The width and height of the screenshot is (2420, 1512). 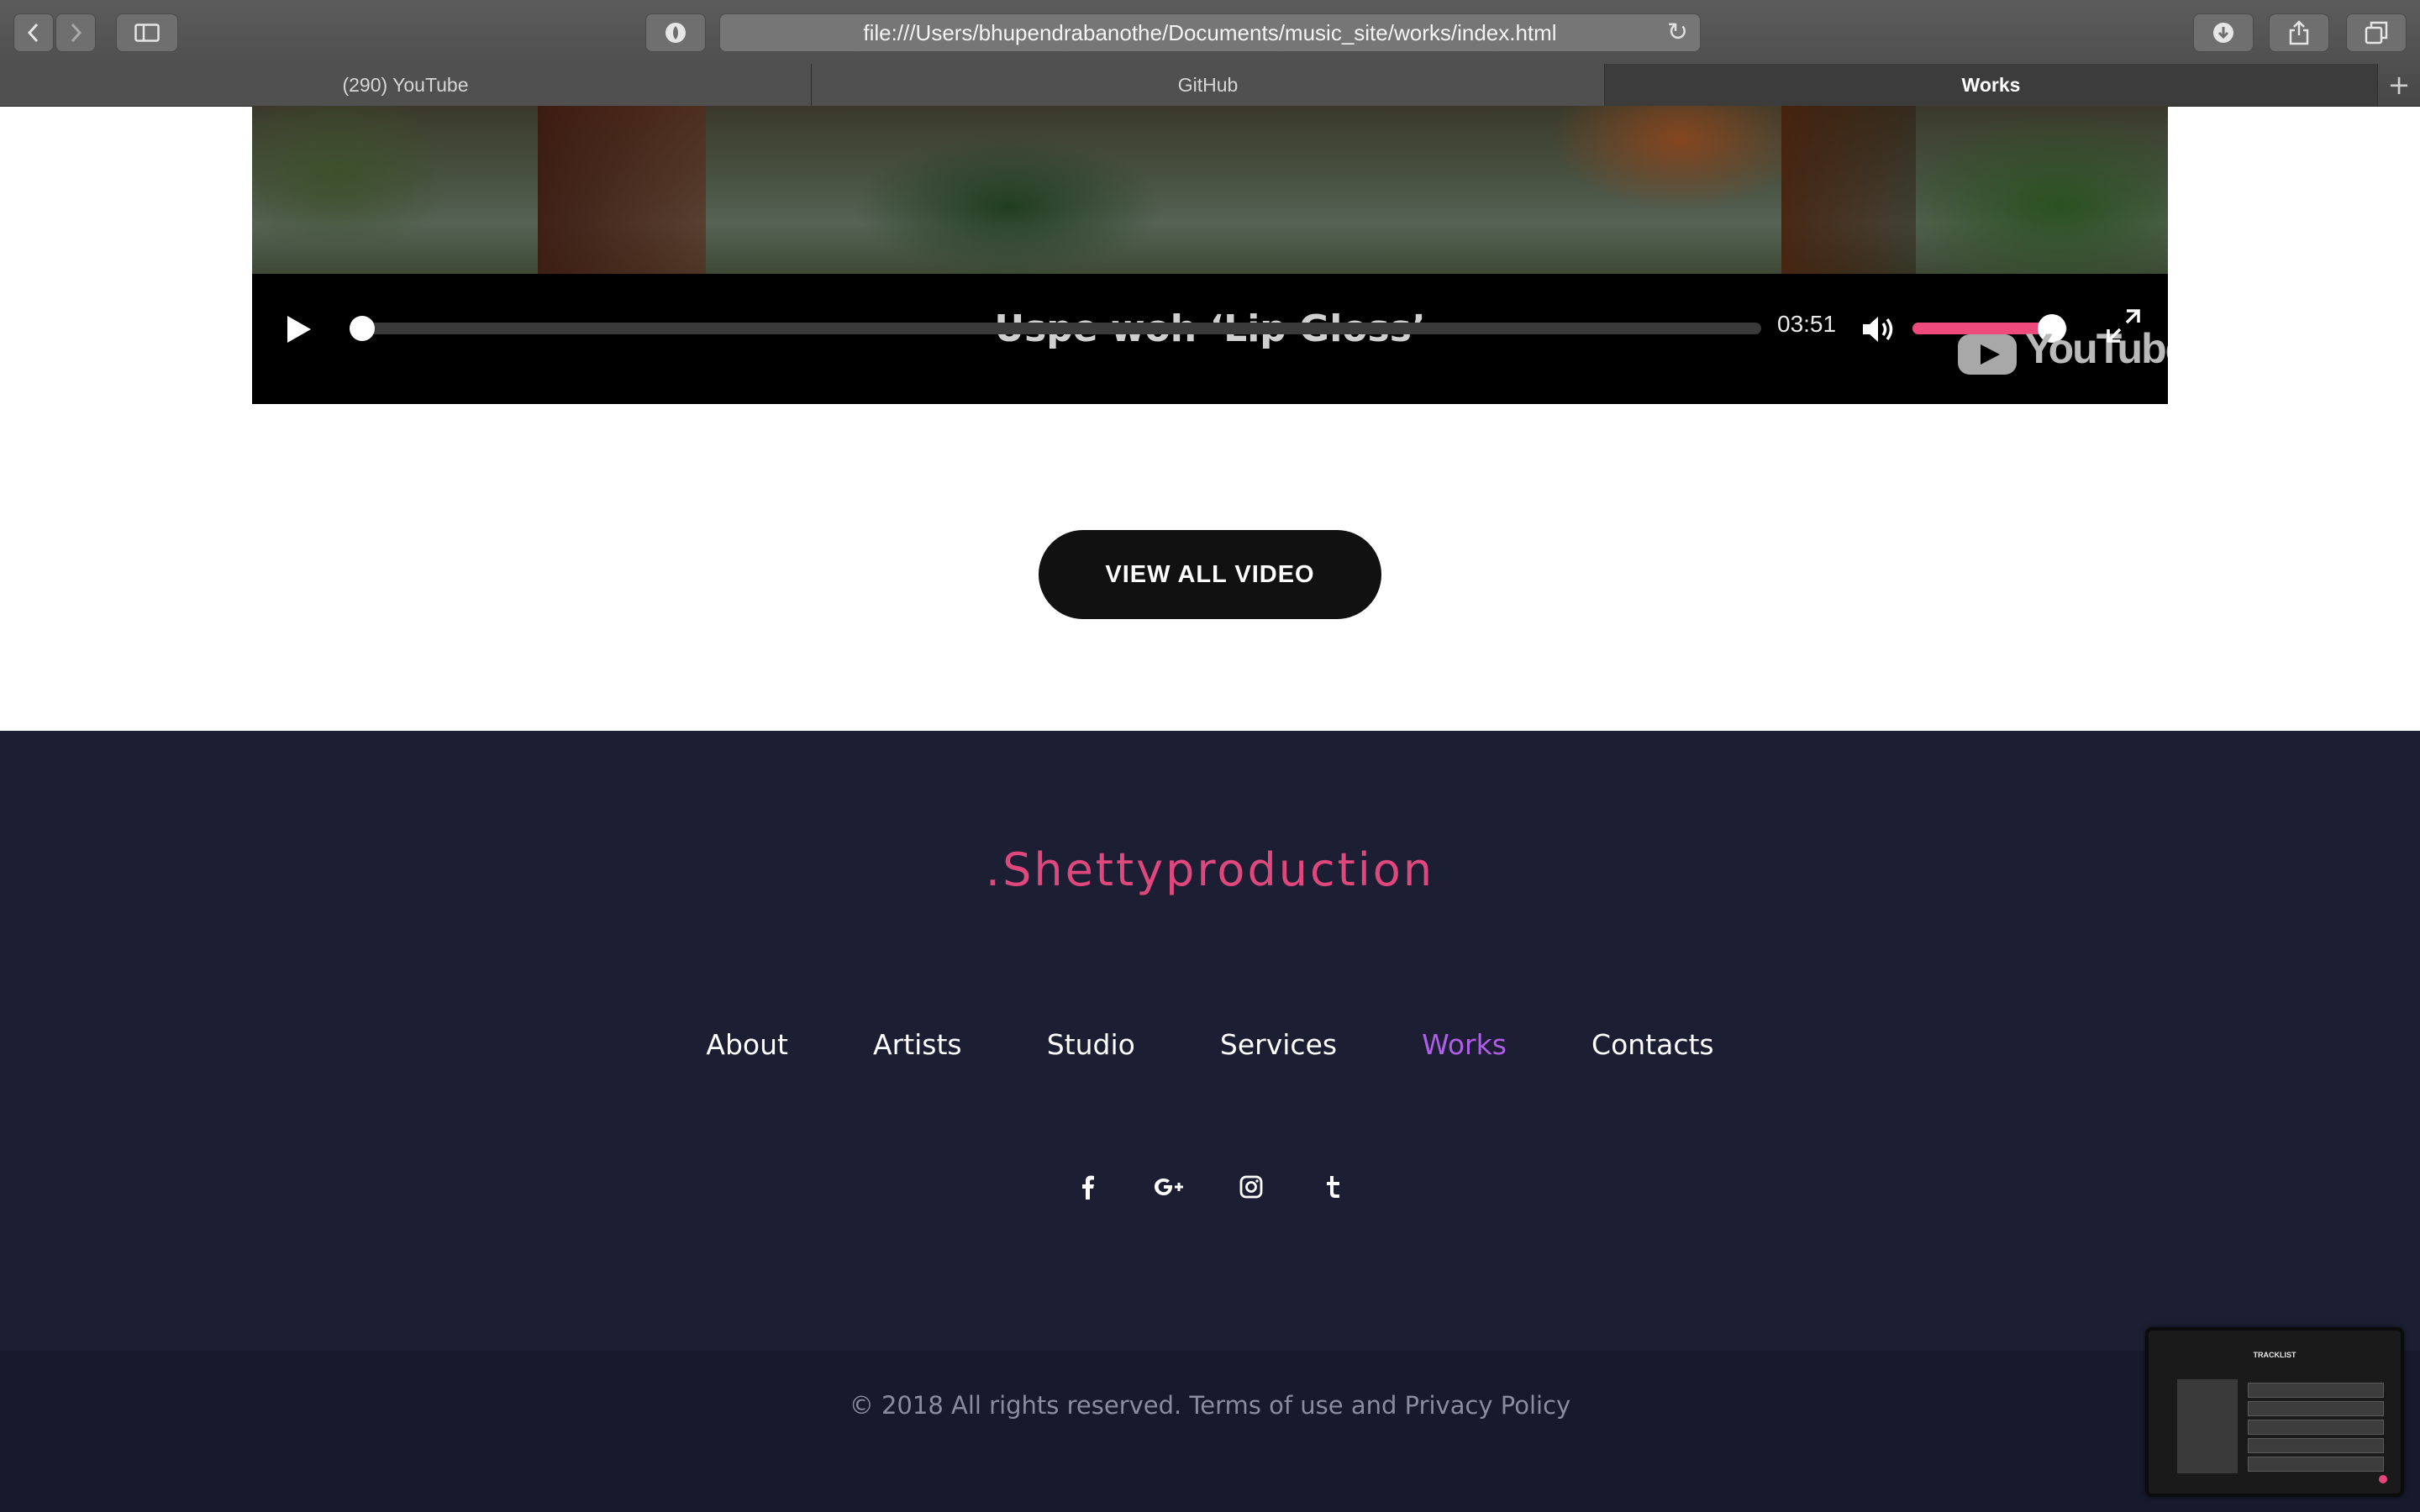 I want to click on youtube-logo-text: YouTube, so click(x=2096, y=348).